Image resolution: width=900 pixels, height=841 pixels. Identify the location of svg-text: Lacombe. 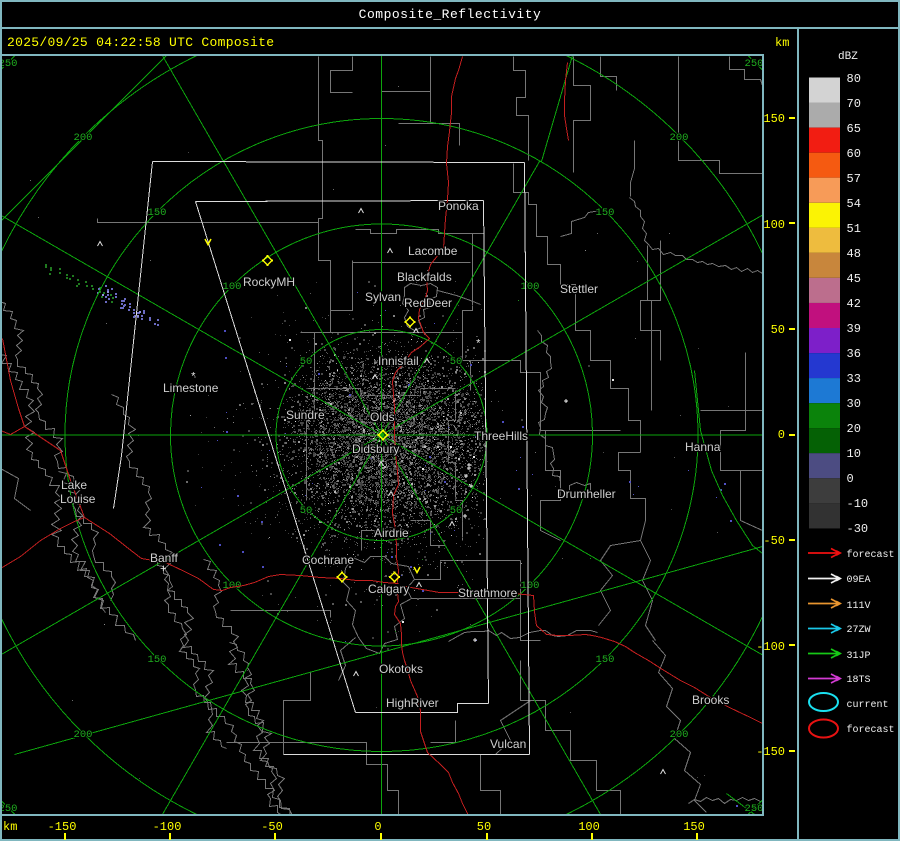
(433, 251).